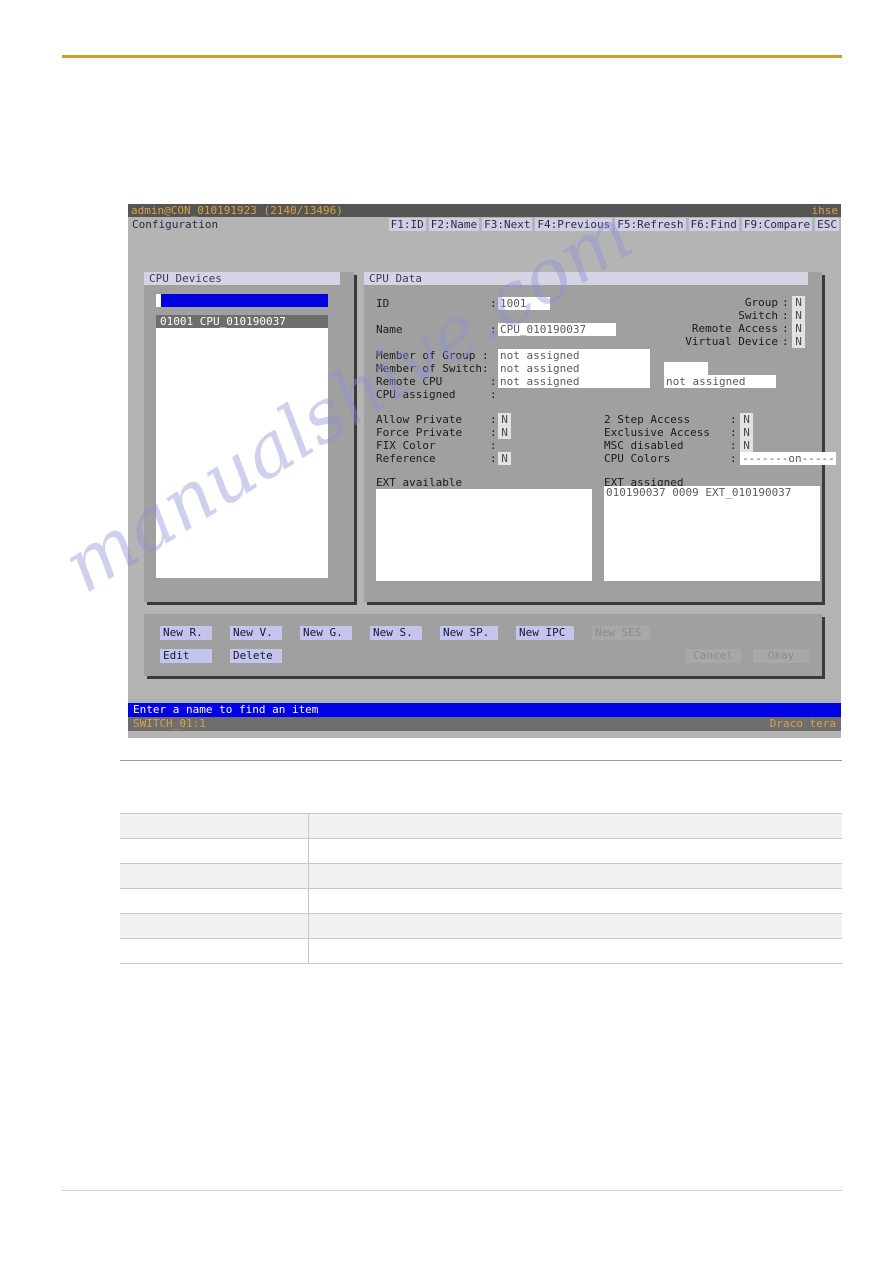  I want to click on cpu-data-panel-title: CPU Data, so click(586, 278).